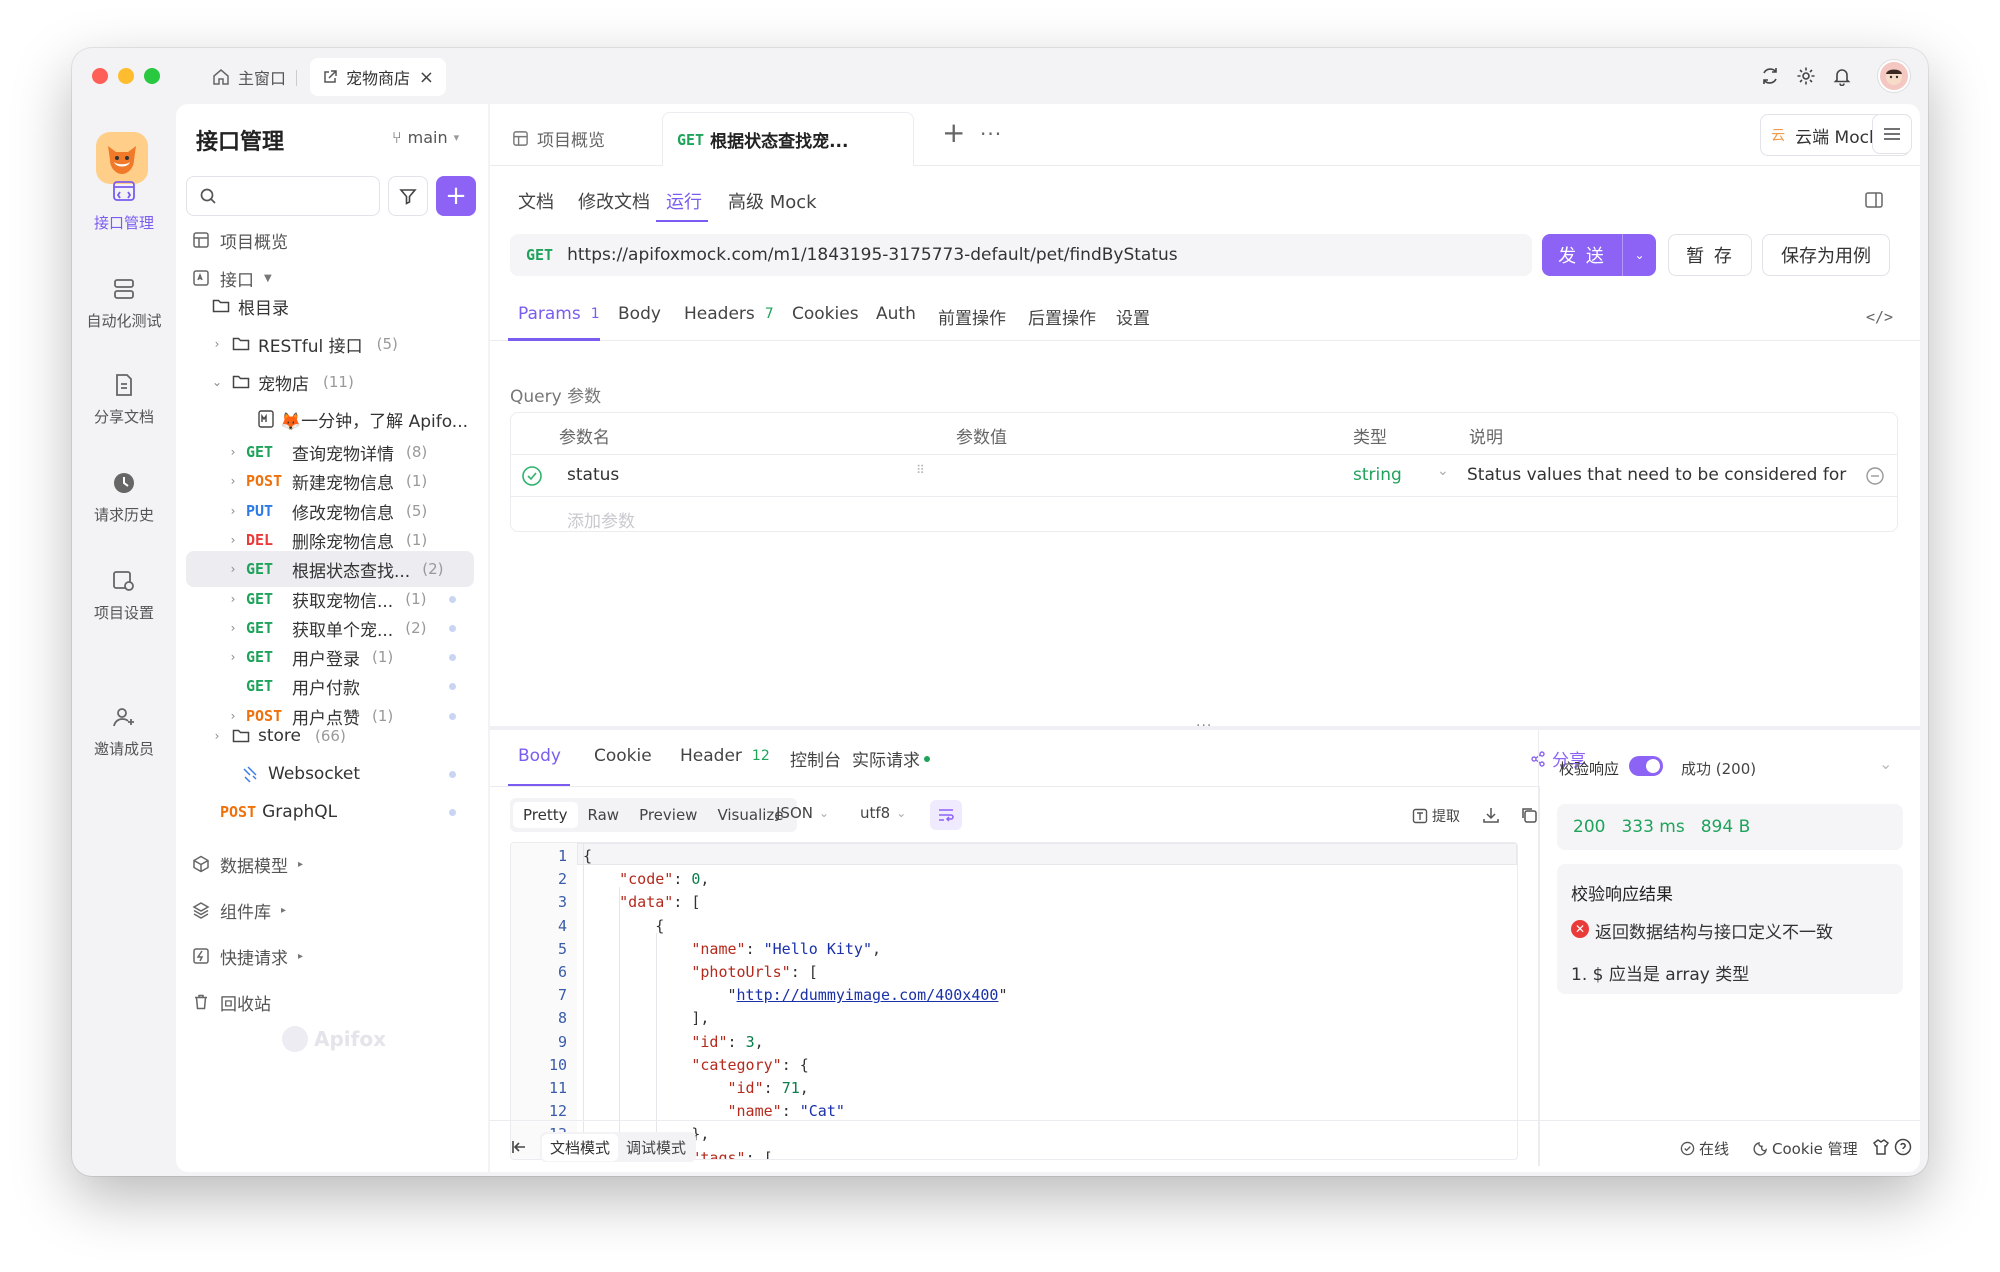  Describe the element at coordinates (343, 454) in the screenshot. I see `endpoint-label: 查询宠物详情` at that location.